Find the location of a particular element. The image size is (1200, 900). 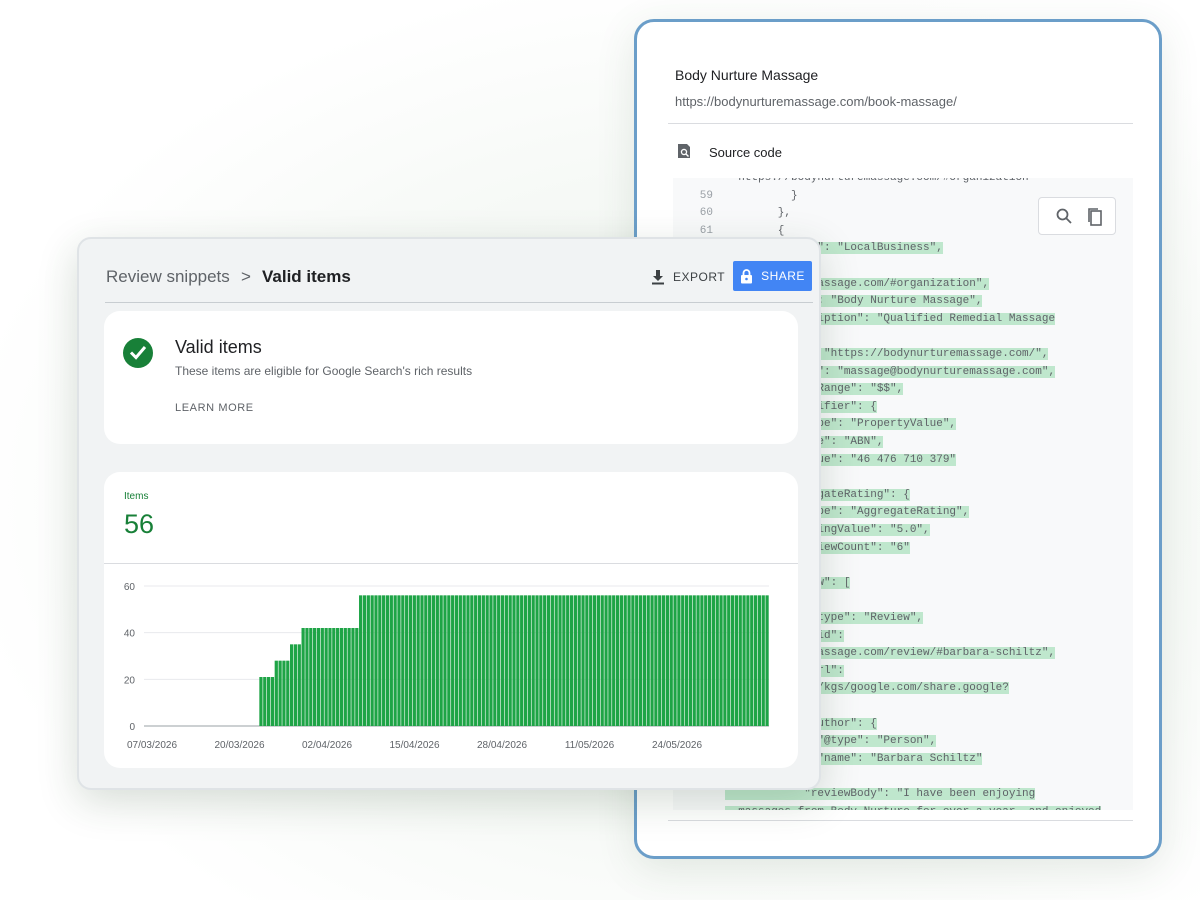

export-button: EXPORT is located at coordinates (688, 277).